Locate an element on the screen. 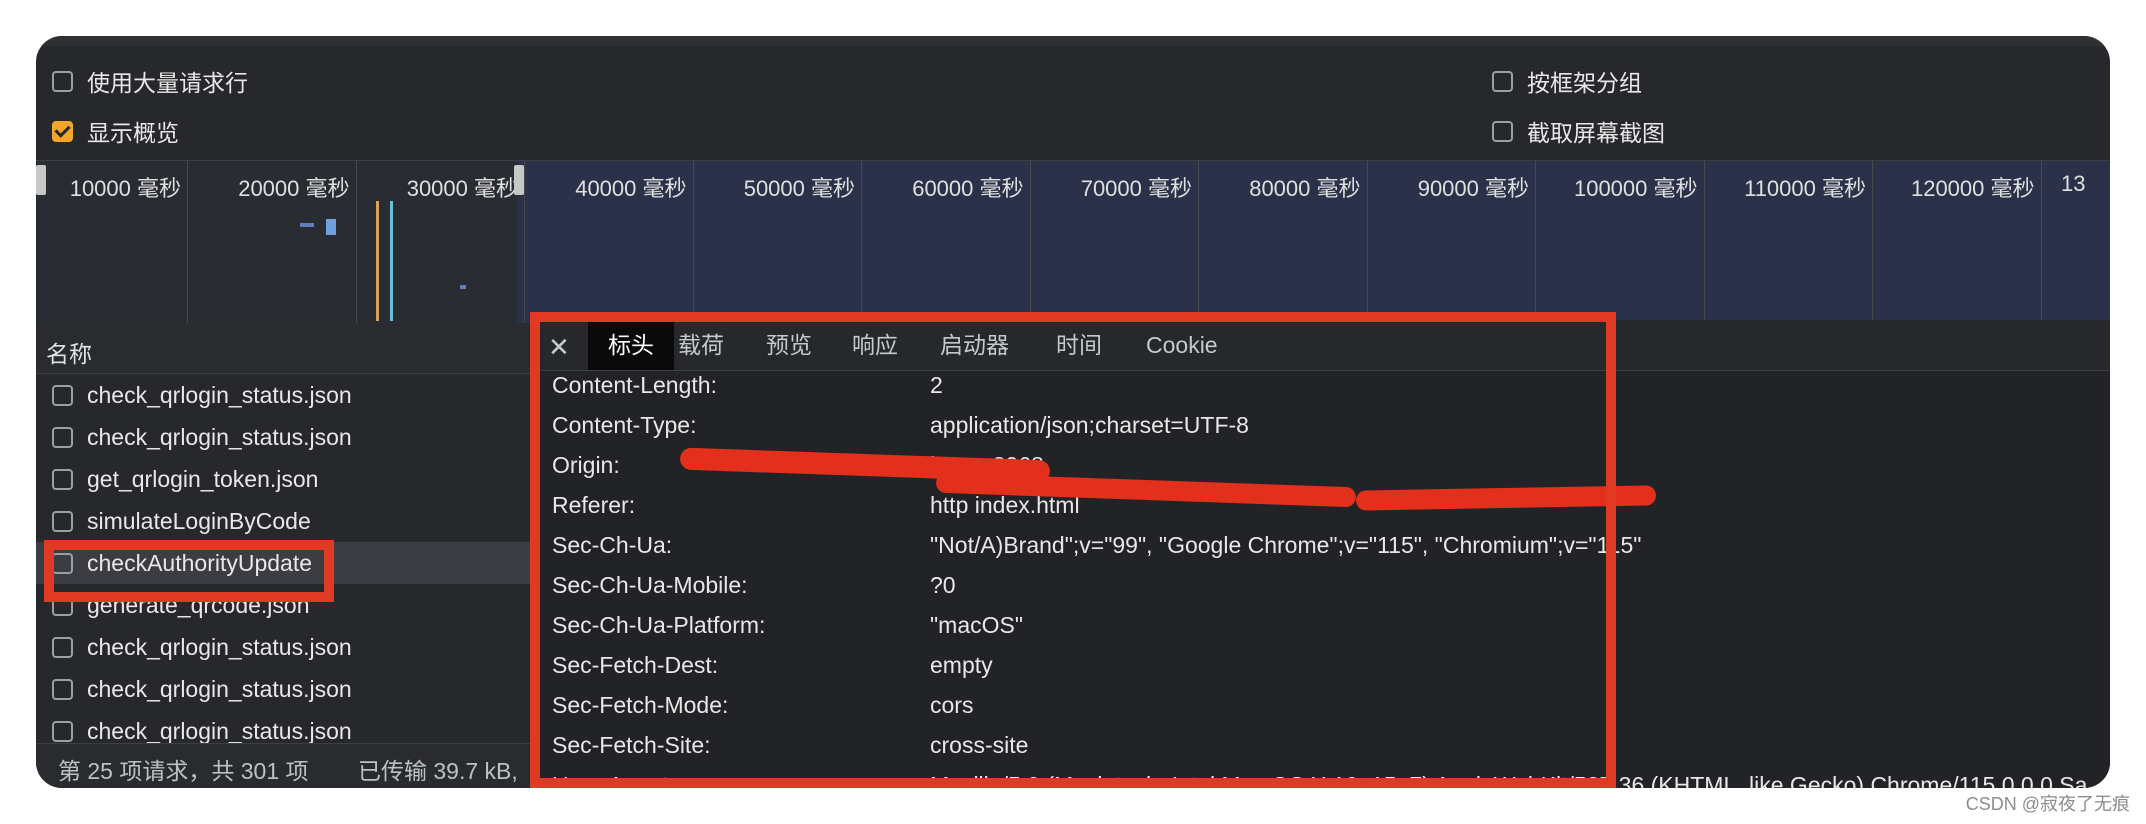  capture-screenshots-label: 截取屏幕截图 is located at coordinates (1596, 133).